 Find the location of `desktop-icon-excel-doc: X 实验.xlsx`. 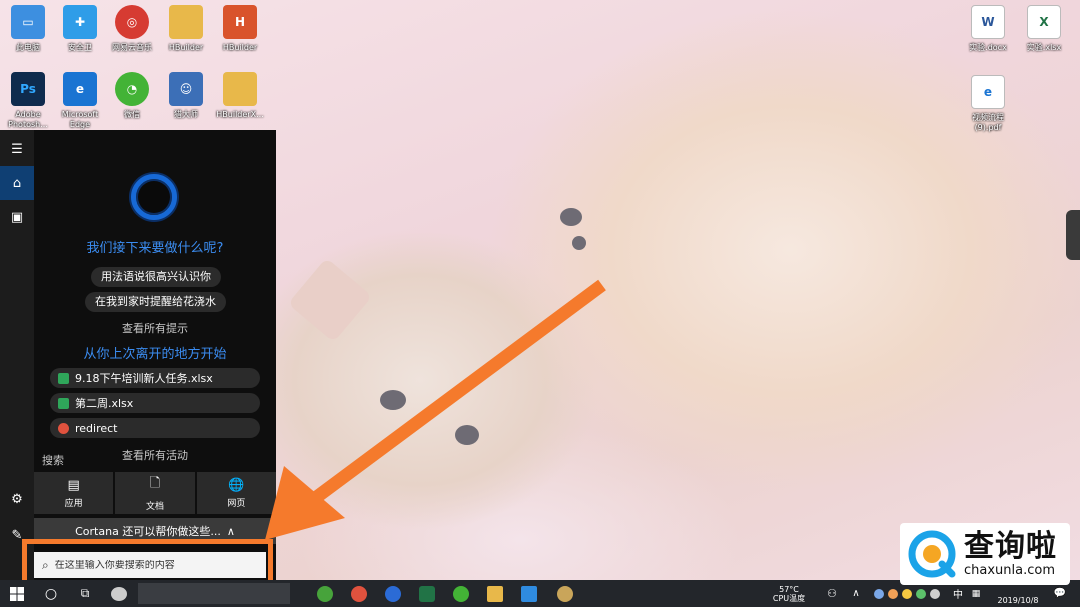

desktop-icon-excel-doc: X 实验.xlsx is located at coordinates (1044, 29).